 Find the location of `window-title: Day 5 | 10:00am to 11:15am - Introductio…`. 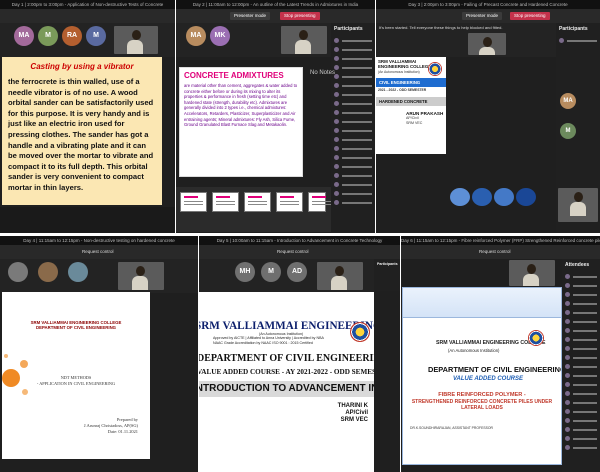

window-title: Day 5 | 10:00am to 11:15am - Introductio… is located at coordinates (299, 240).